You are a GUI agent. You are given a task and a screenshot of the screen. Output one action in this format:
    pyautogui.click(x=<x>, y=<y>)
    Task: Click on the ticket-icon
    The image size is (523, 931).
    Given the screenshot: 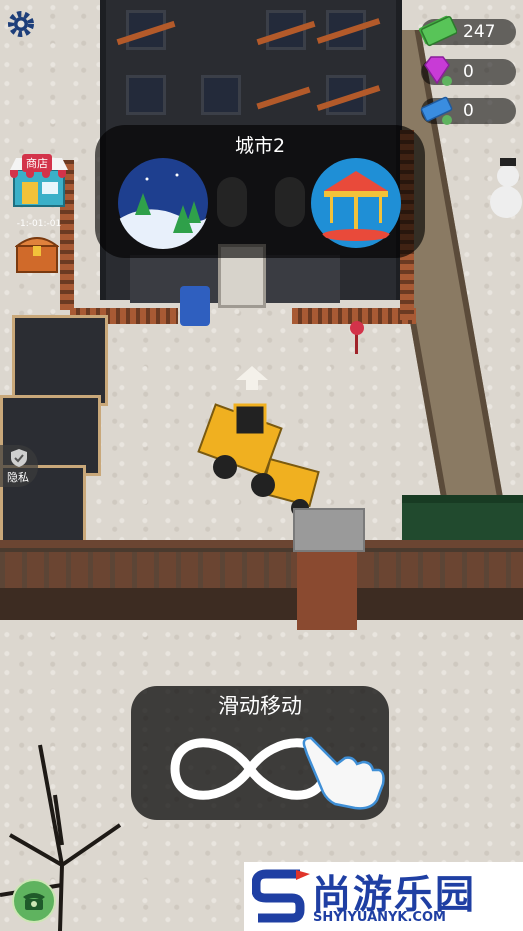 What is the action you would take?
    pyautogui.click(x=436, y=110)
    